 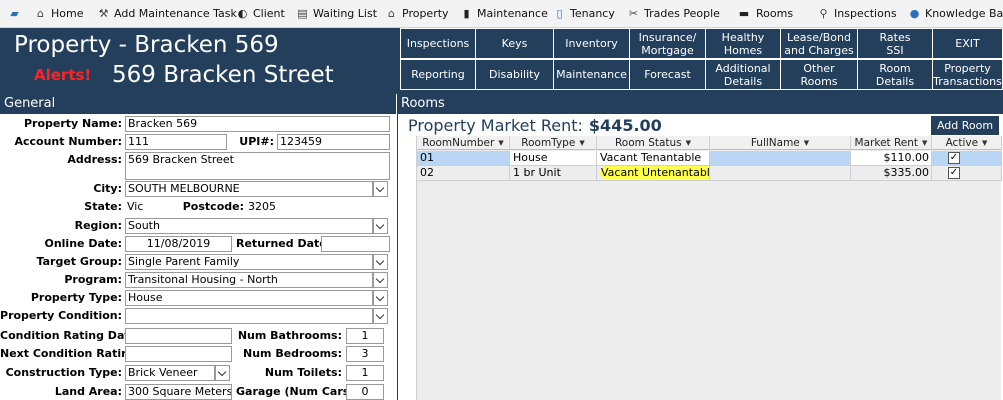 I want to click on alerts-button: Alerts!, so click(x=62, y=75).